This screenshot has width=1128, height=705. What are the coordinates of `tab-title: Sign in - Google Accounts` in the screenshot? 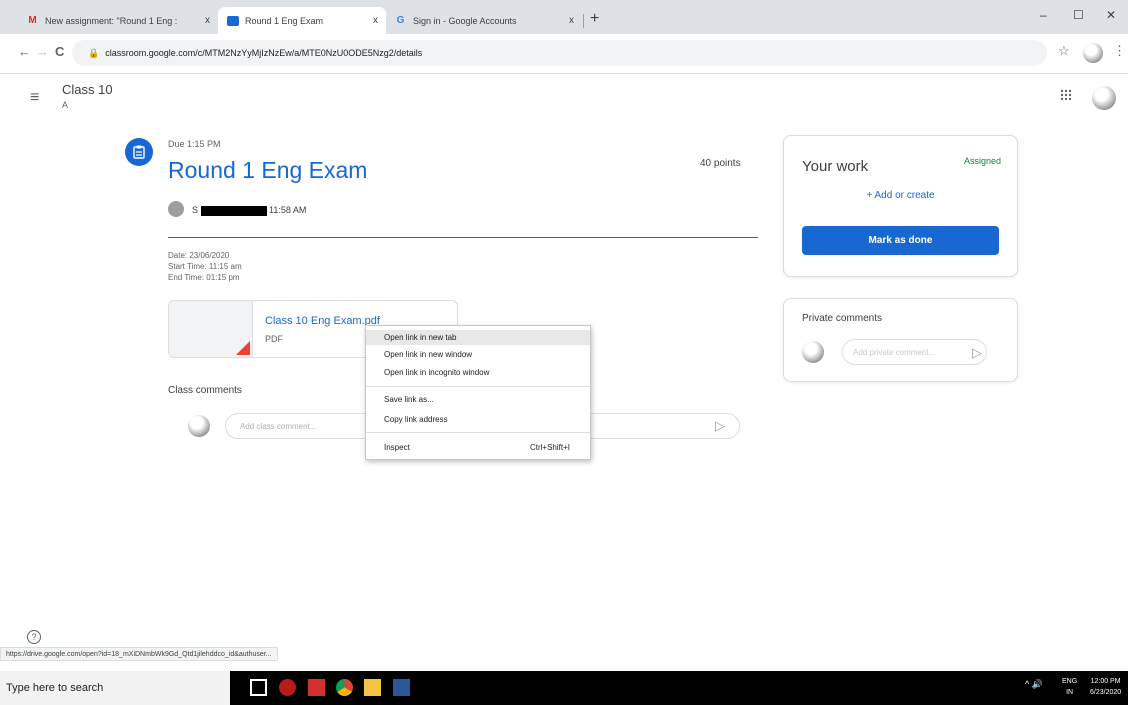 It's located at (465, 20).